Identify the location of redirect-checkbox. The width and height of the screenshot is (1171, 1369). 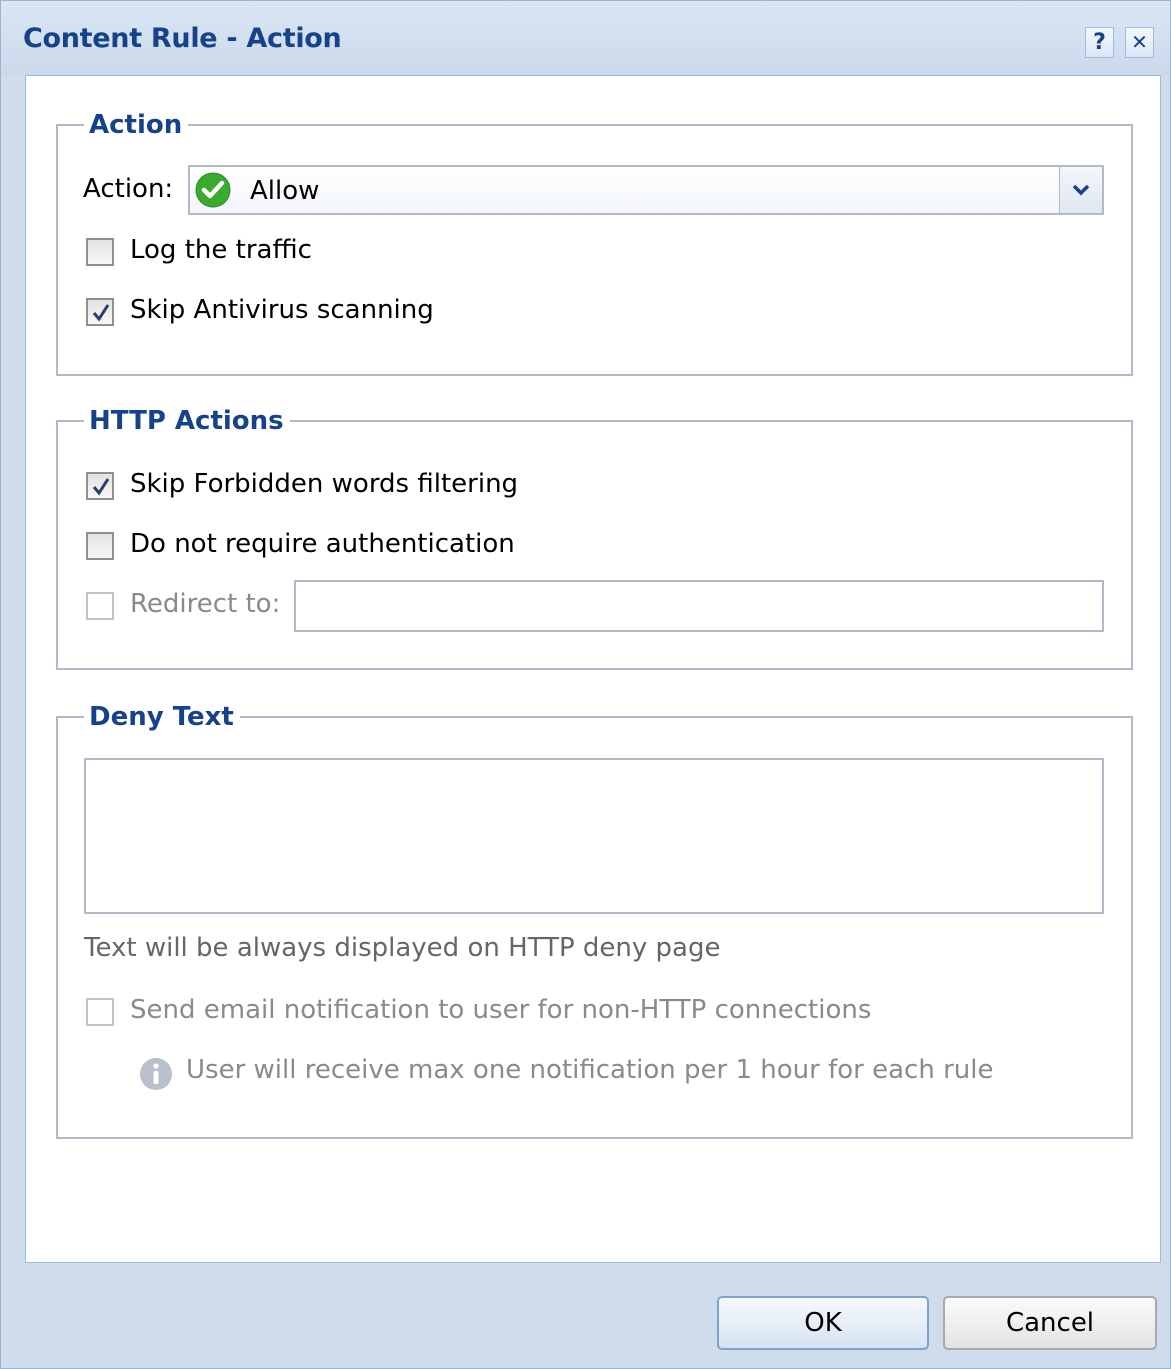
(100, 606).